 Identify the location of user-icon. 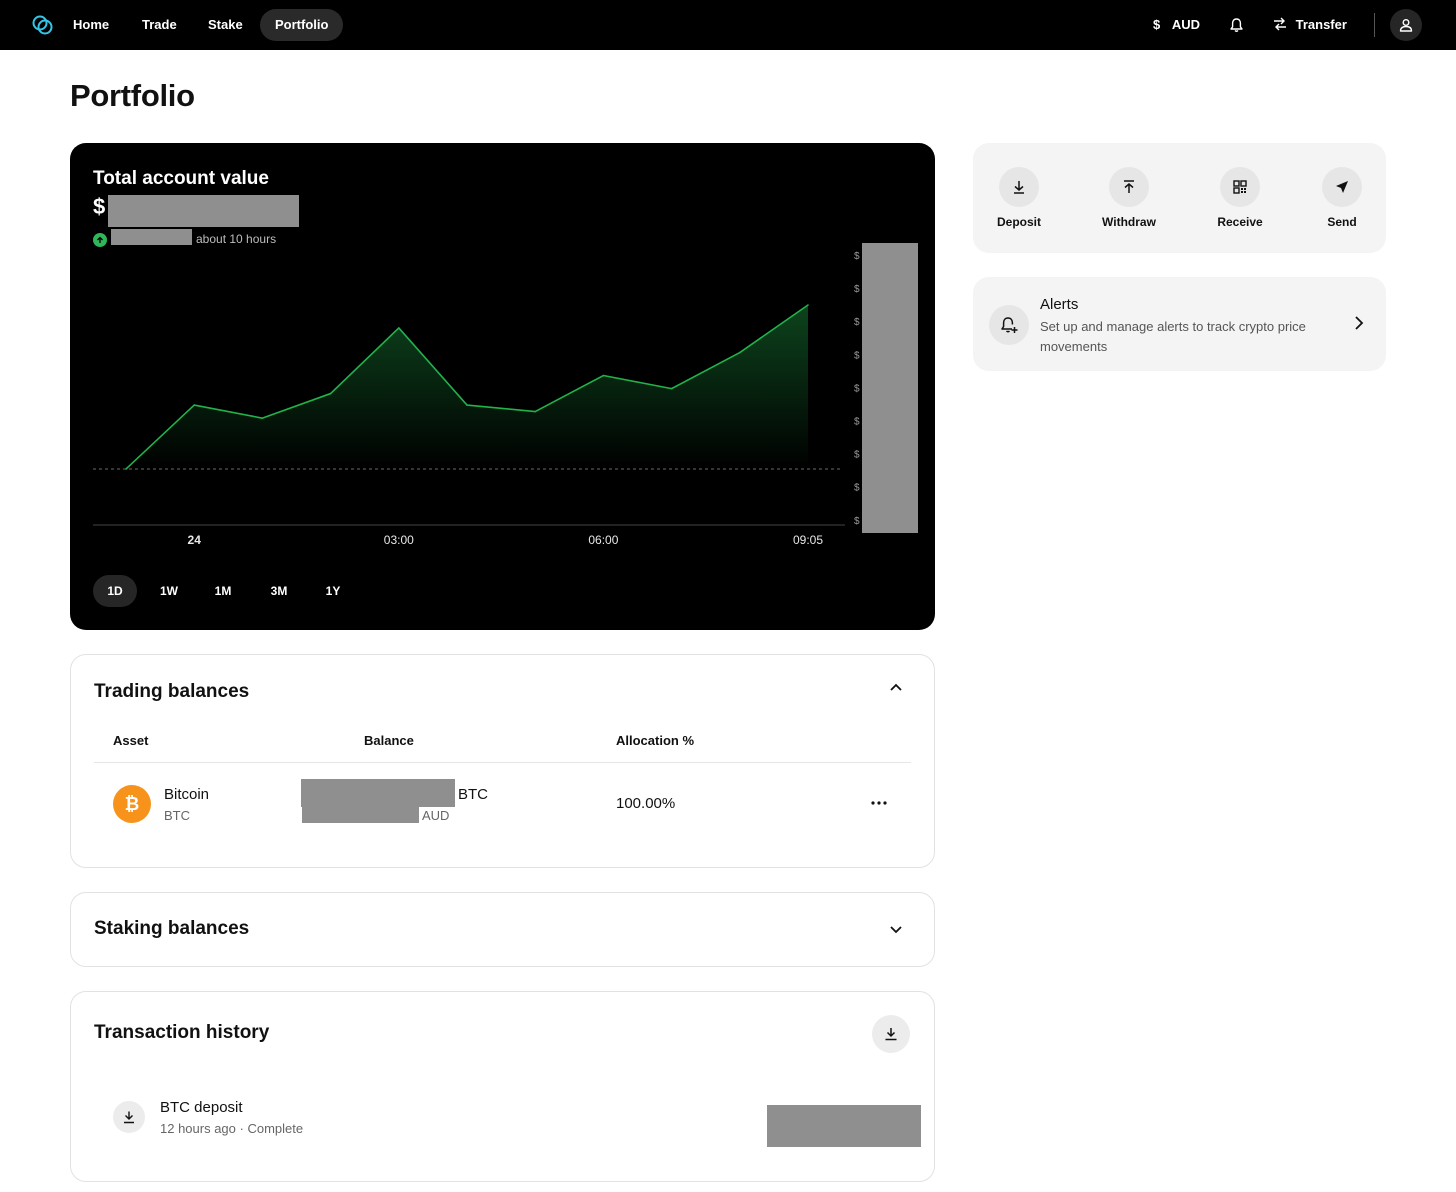
(1406, 25).